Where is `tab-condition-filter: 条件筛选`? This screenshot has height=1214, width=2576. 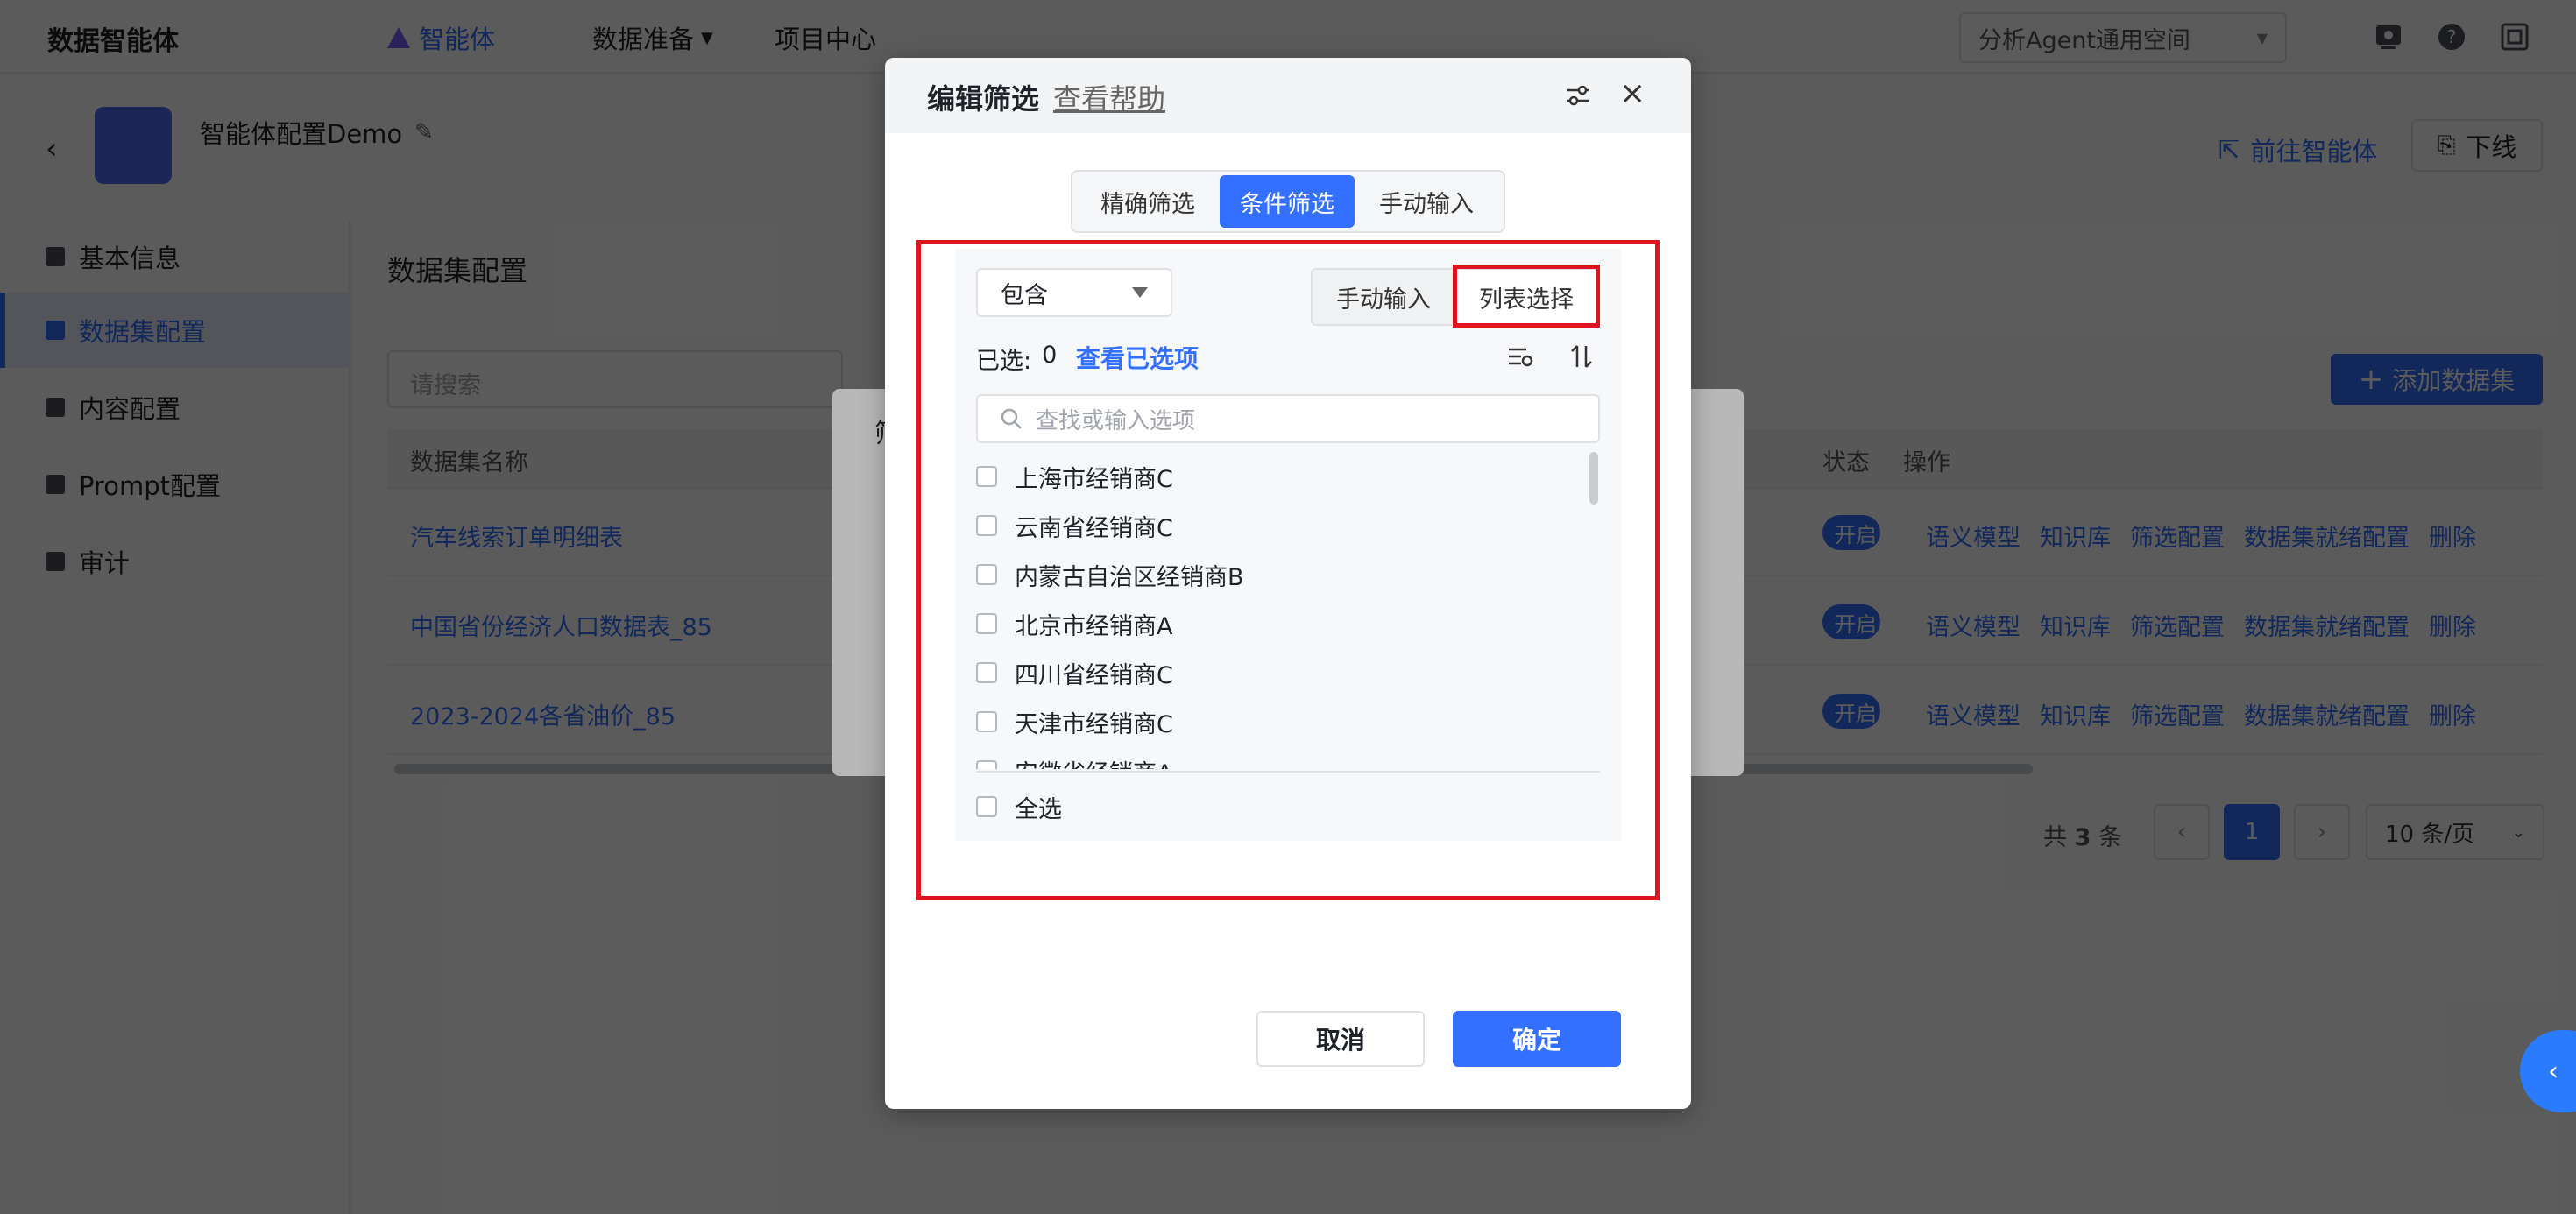
tab-condition-filter: 条件筛选 is located at coordinates (1287, 201).